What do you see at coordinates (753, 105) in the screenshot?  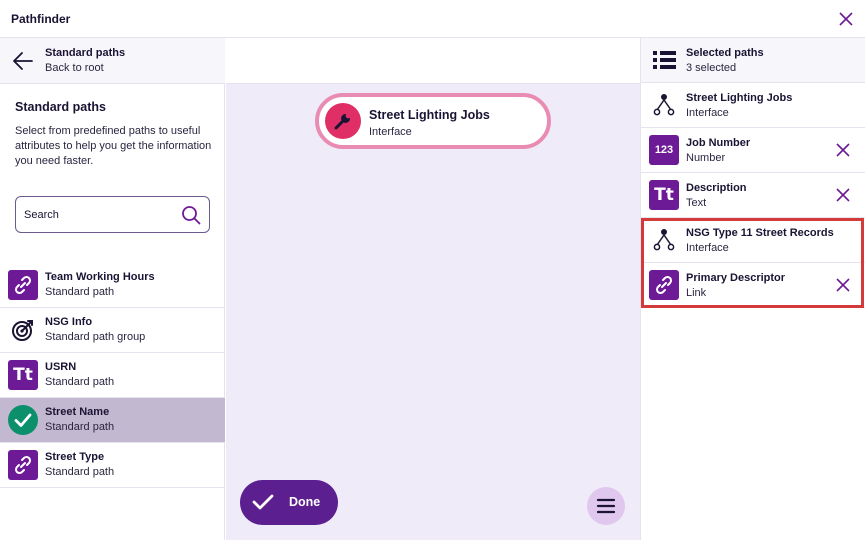 I see `selected-item-street-lighting-jobs: Street Lighting Jobs Interface` at bounding box center [753, 105].